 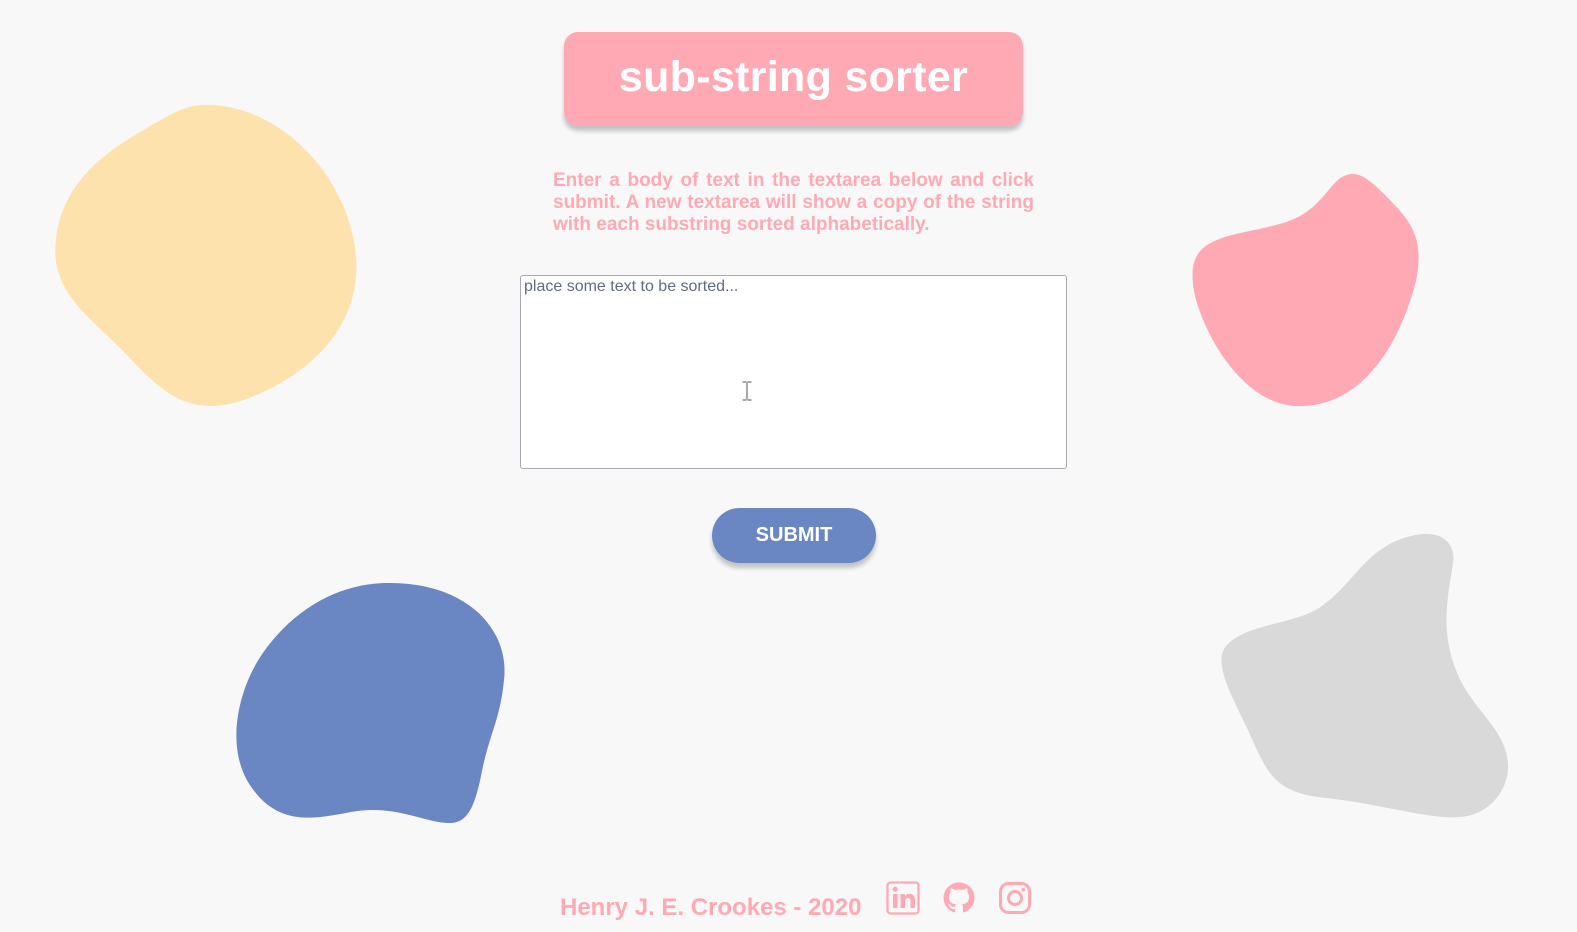 I want to click on footer-credit: Henry J. E. Crookes - 2020, so click(x=711, y=907).